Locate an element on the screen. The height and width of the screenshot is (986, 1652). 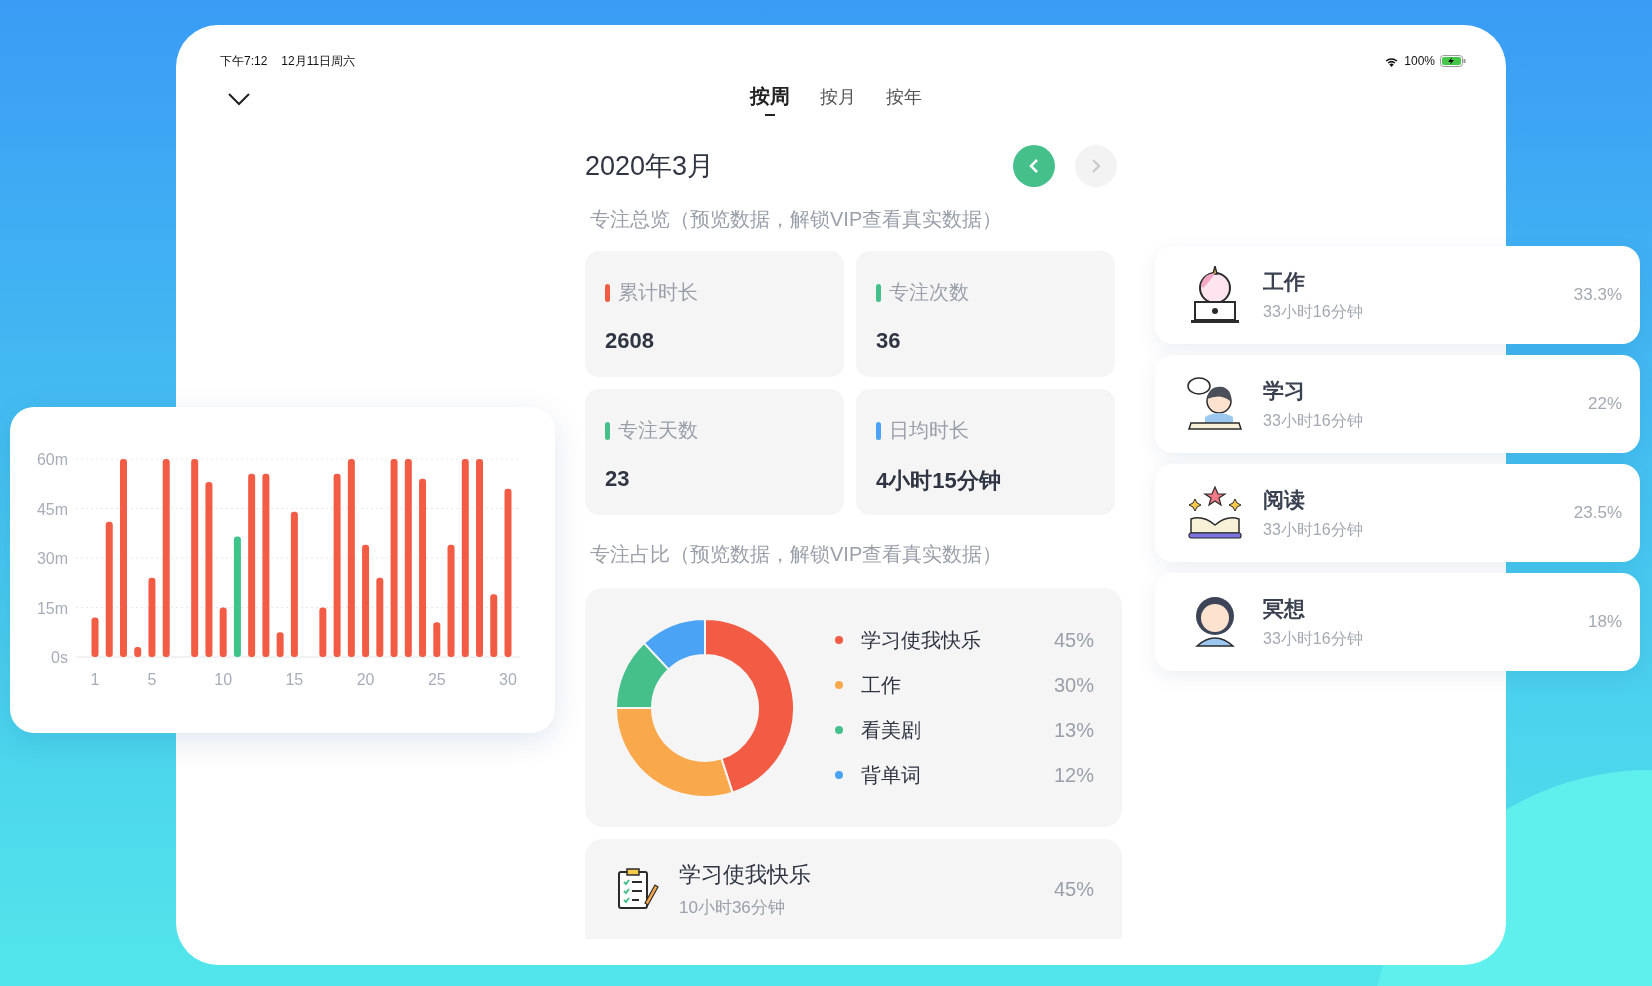
activity-duration: 10小时36分钟 is located at coordinates (732, 907).